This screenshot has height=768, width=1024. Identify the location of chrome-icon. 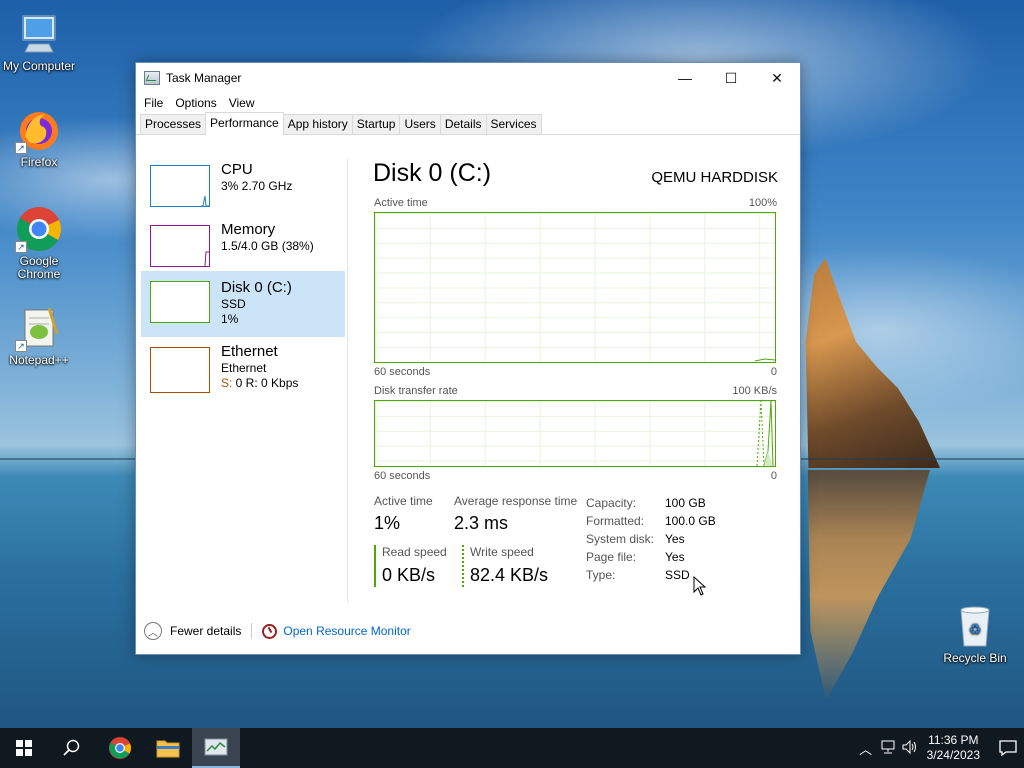
(120, 748).